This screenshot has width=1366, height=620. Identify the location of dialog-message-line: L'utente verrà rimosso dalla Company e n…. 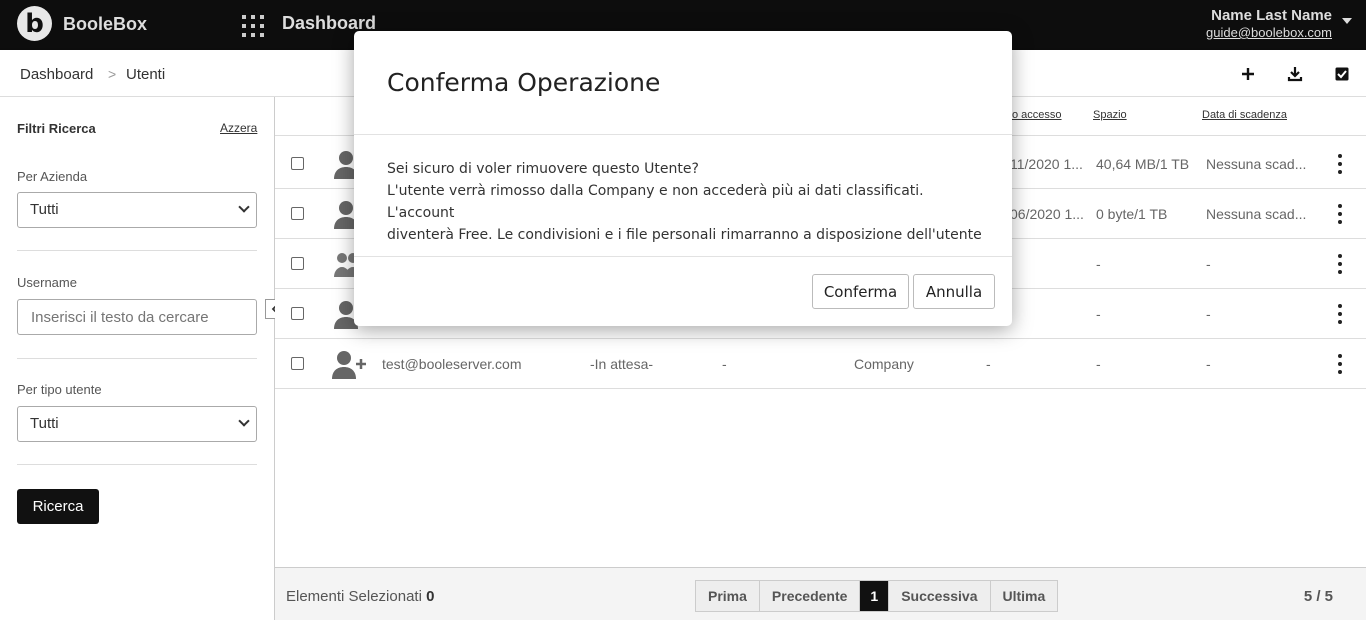
(655, 202).